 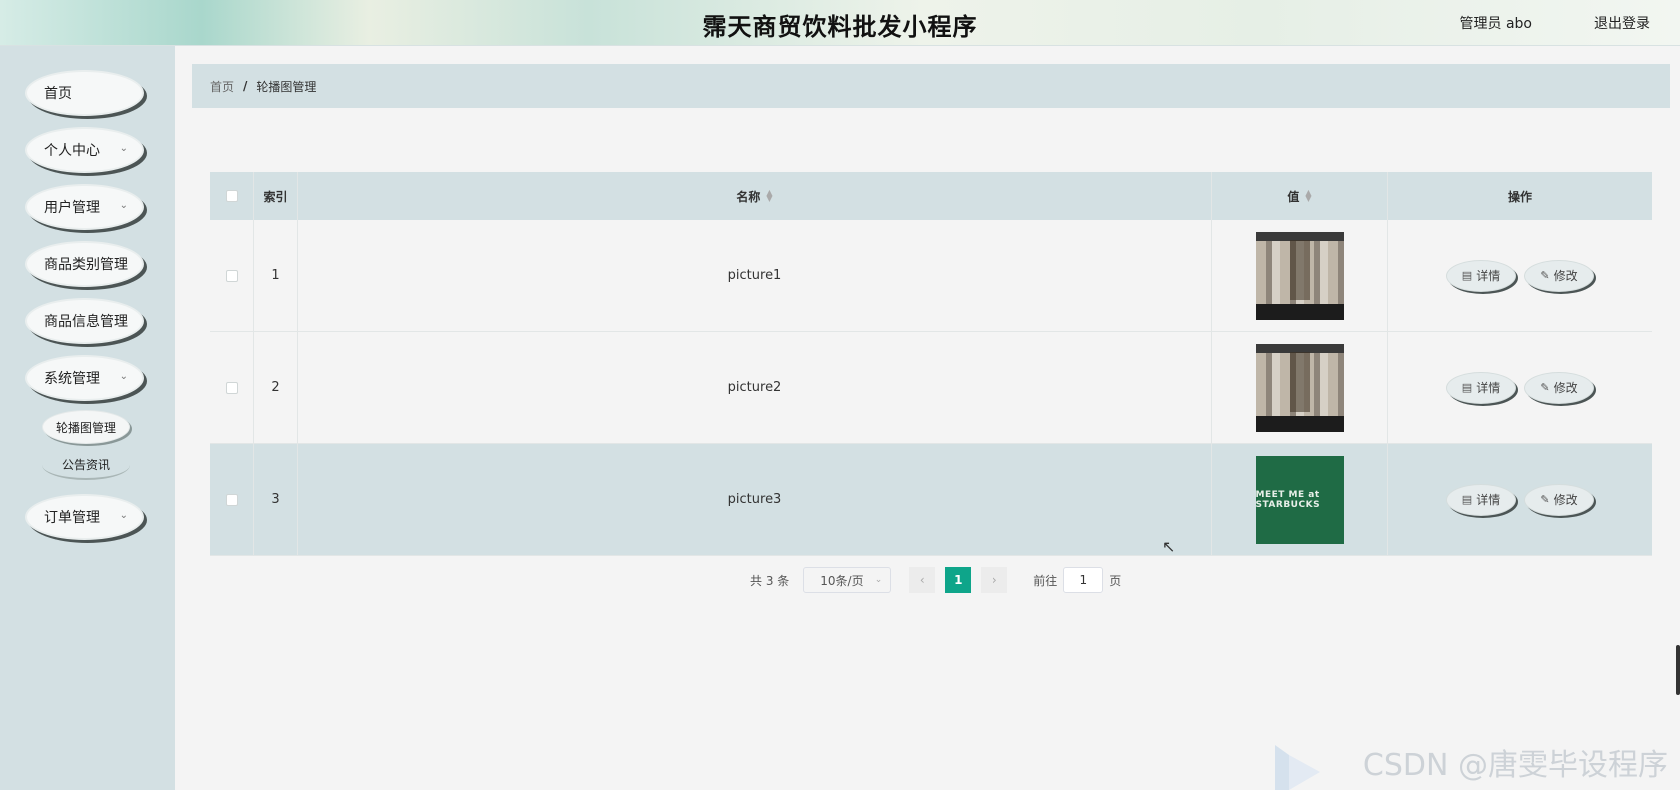 I want to click on row-name: picture3, so click(x=755, y=499).